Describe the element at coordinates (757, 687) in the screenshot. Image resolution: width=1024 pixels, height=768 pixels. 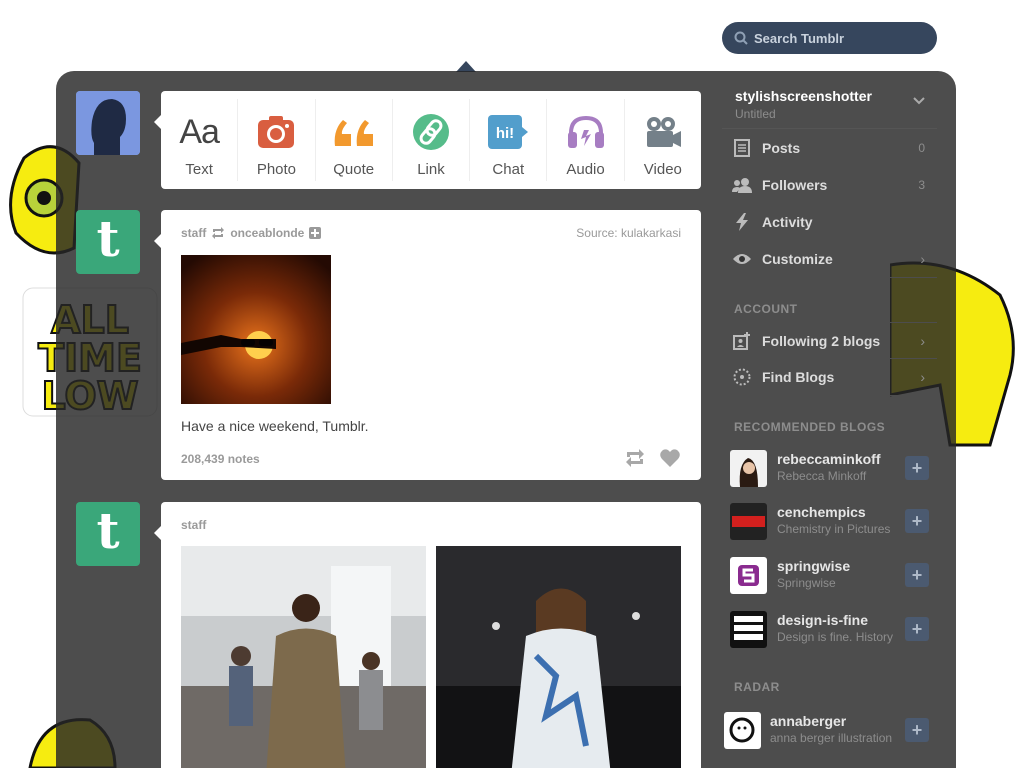
I see `radar-heading: RADAR` at that location.